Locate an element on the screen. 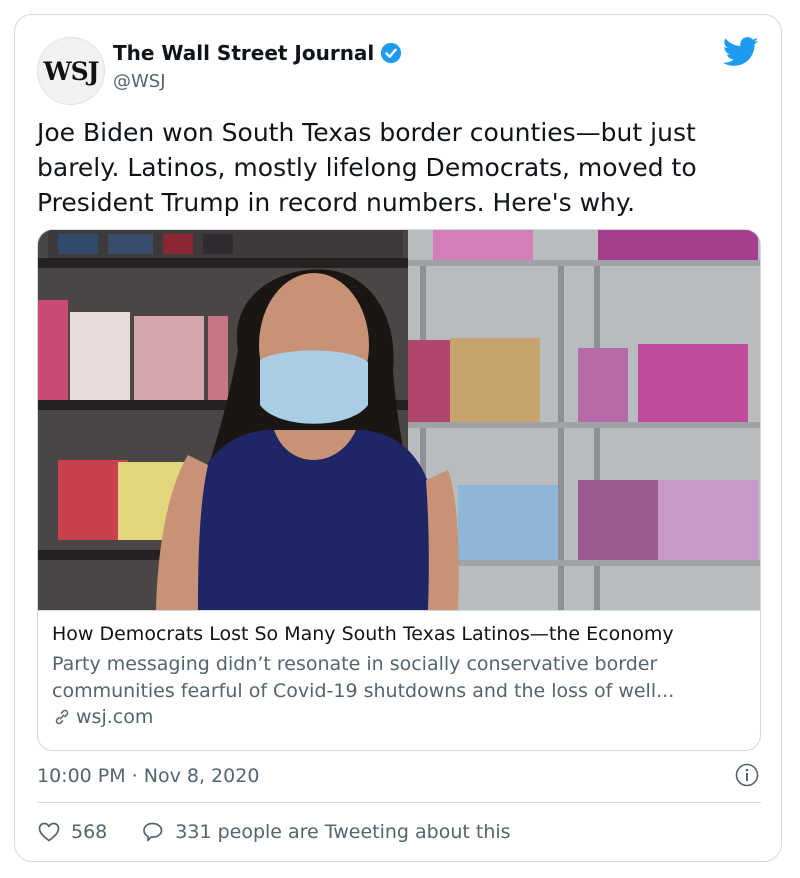  heart-icon is located at coordinates (49, 832).